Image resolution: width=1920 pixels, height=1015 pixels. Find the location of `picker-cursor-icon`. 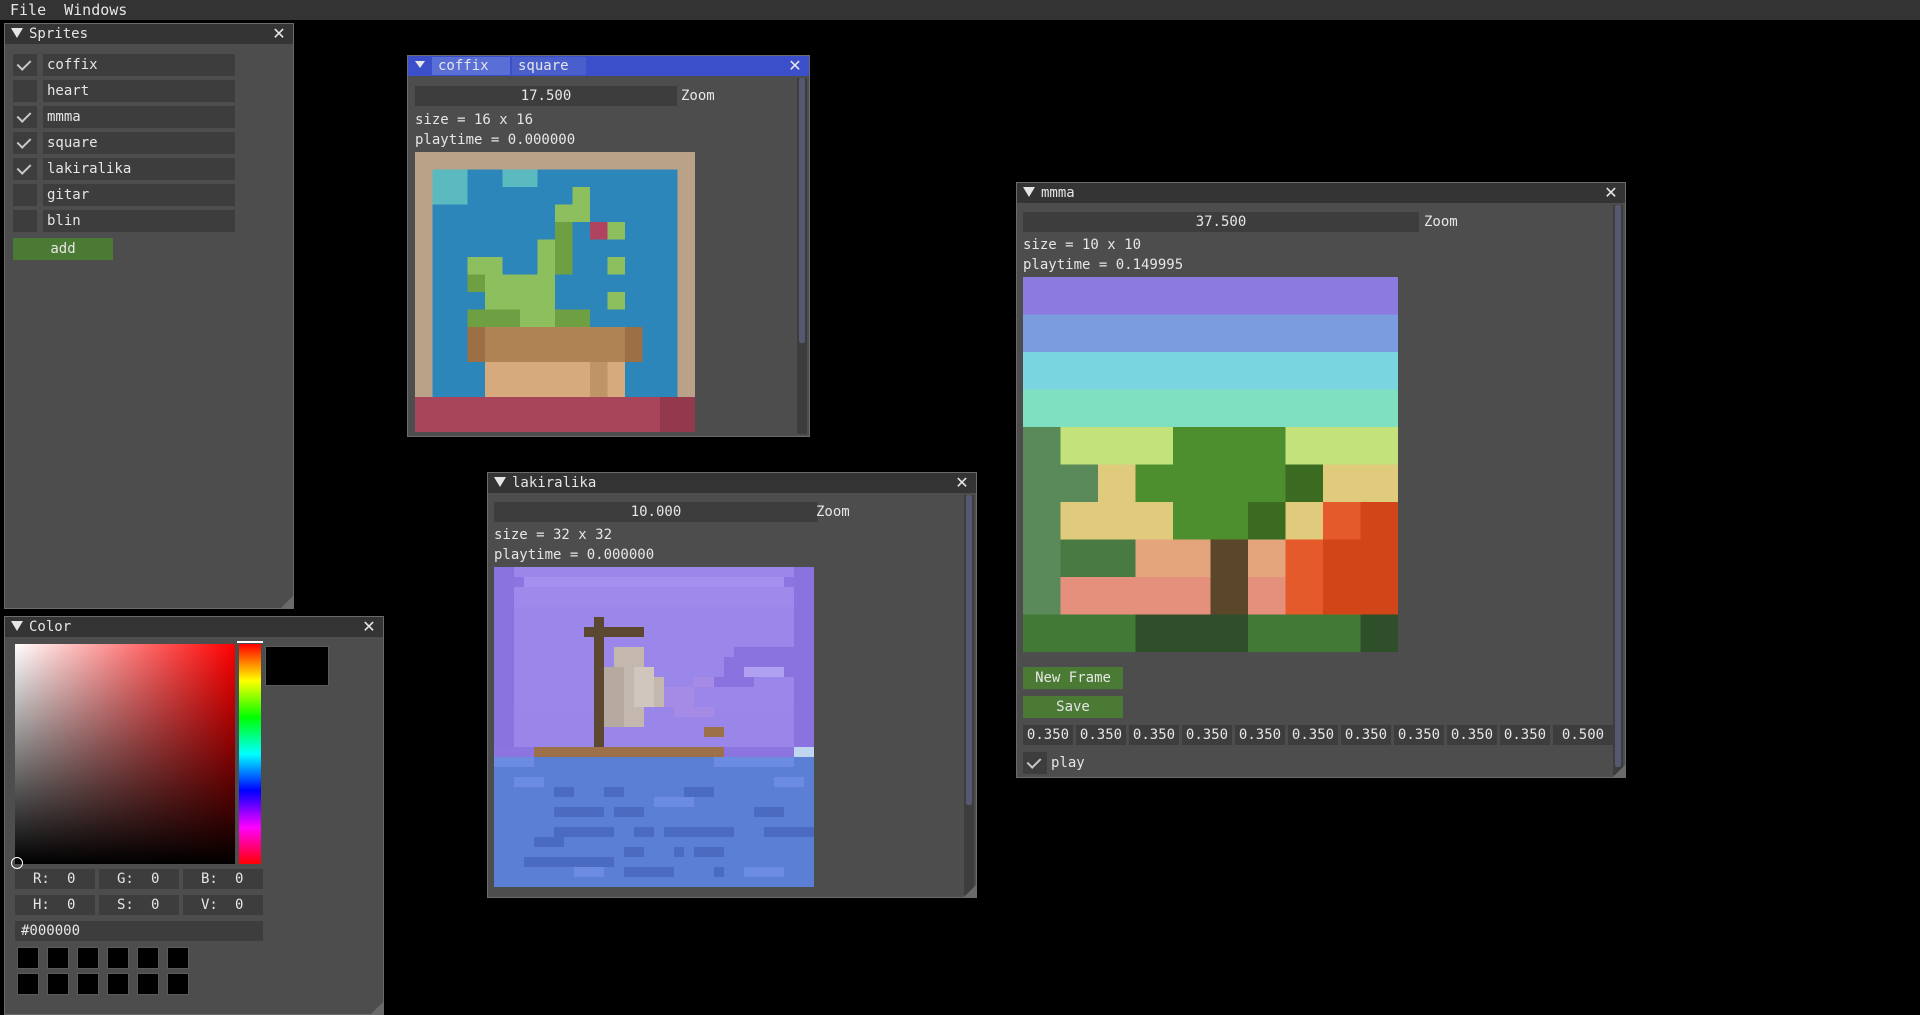

picker-cursor-icon is located at coordinates (17, 863).